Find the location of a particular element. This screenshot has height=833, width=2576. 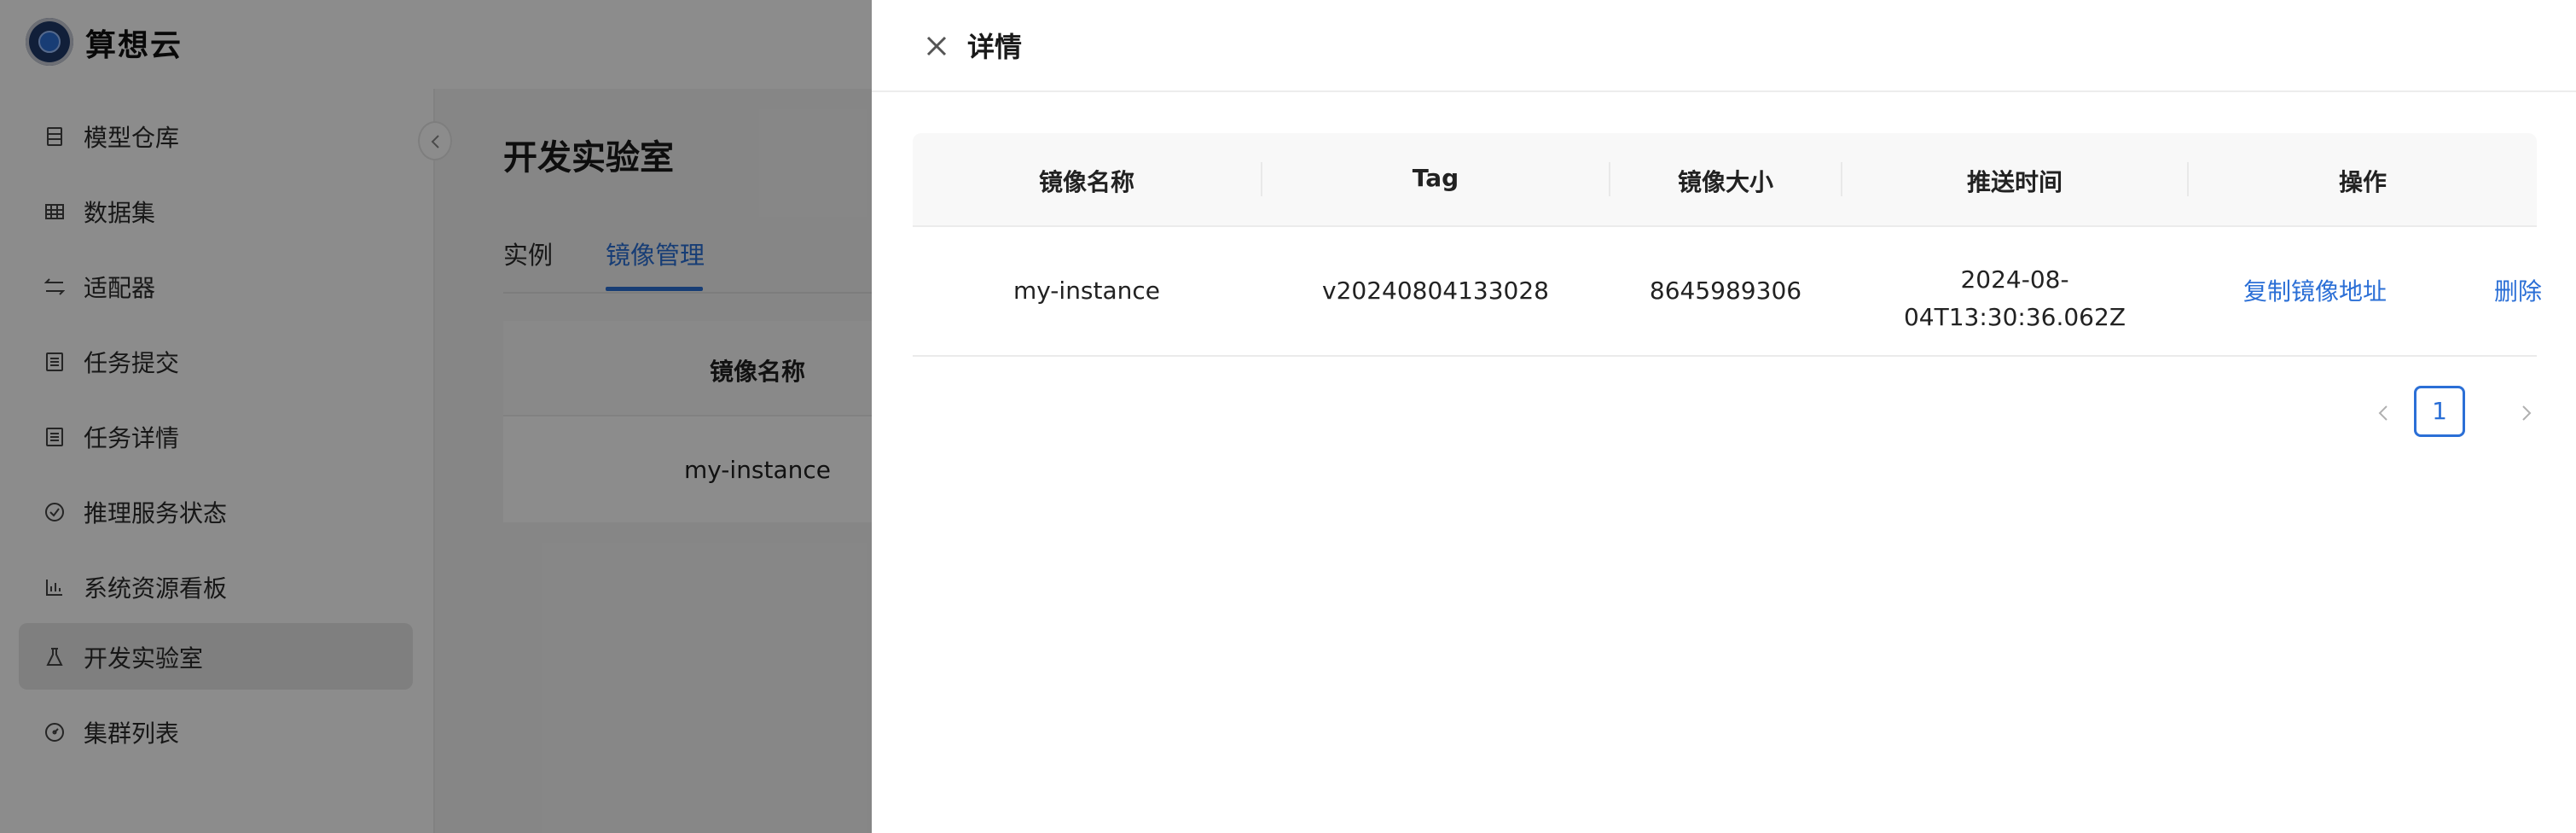

tag-cell: v20240804133028 is located at coordinates (1435, 291).